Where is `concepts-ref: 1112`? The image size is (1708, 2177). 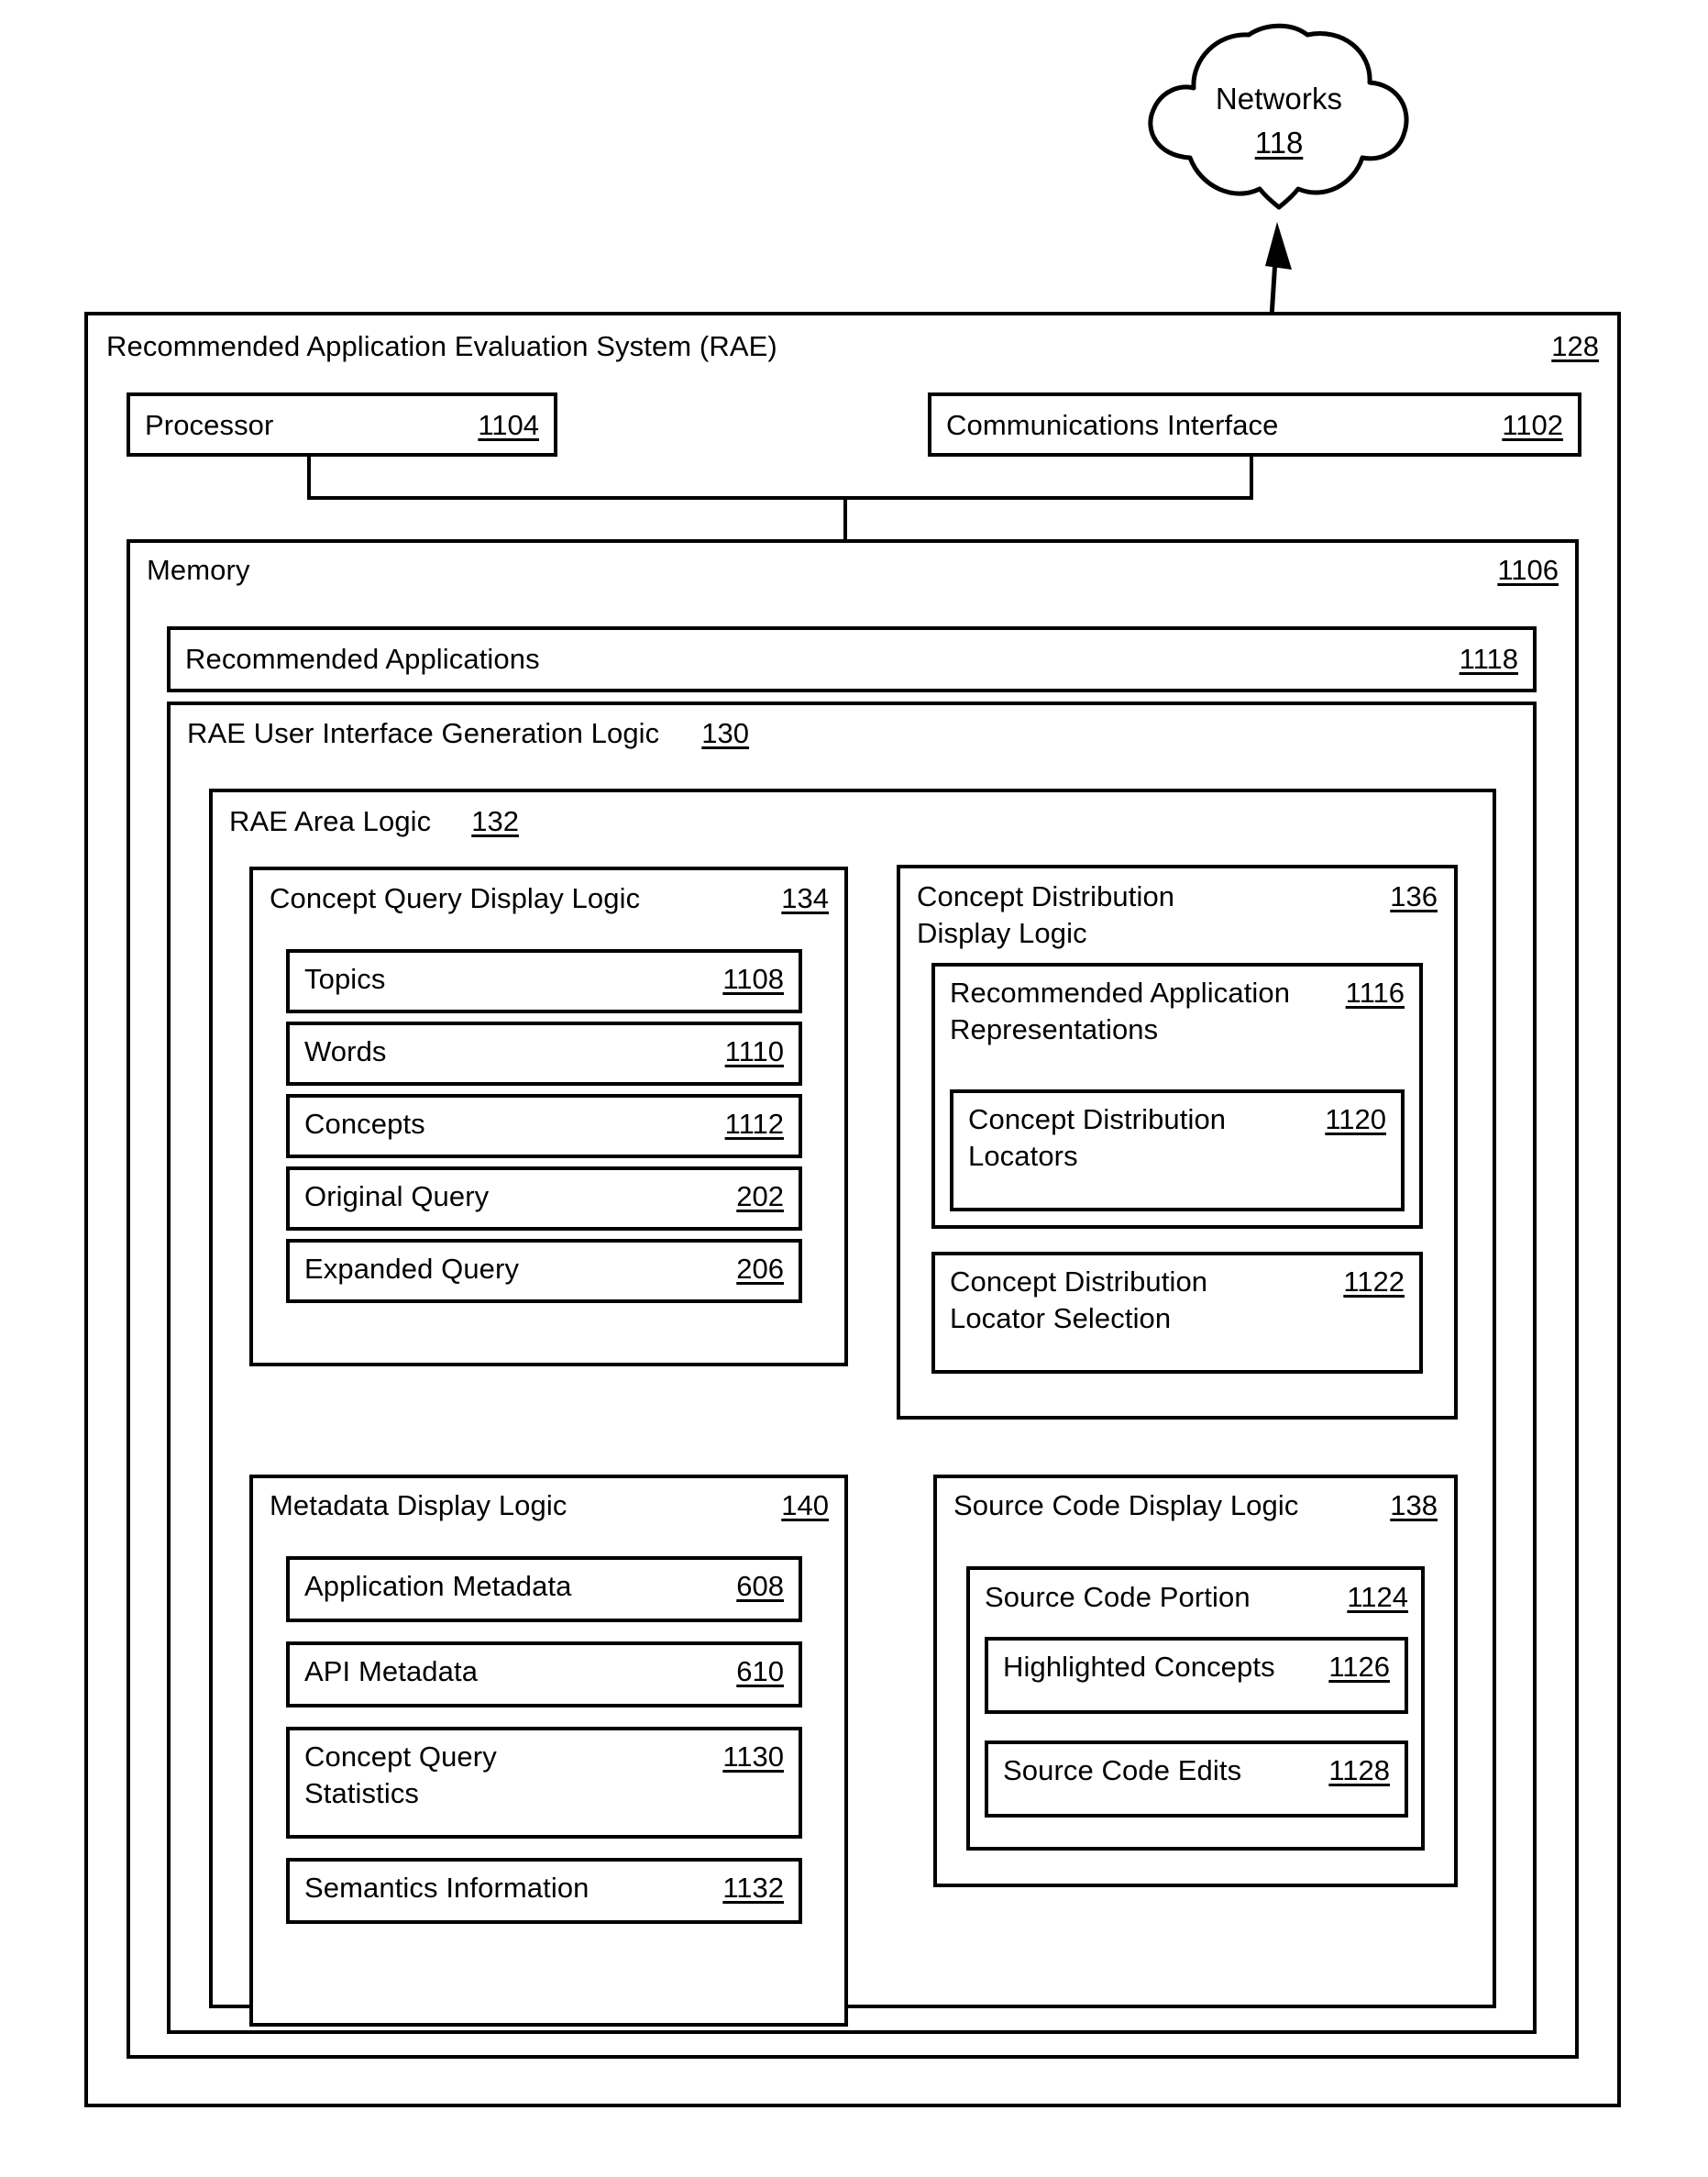
concepts-ref: 1112 is located at coordinates (754, 1124).